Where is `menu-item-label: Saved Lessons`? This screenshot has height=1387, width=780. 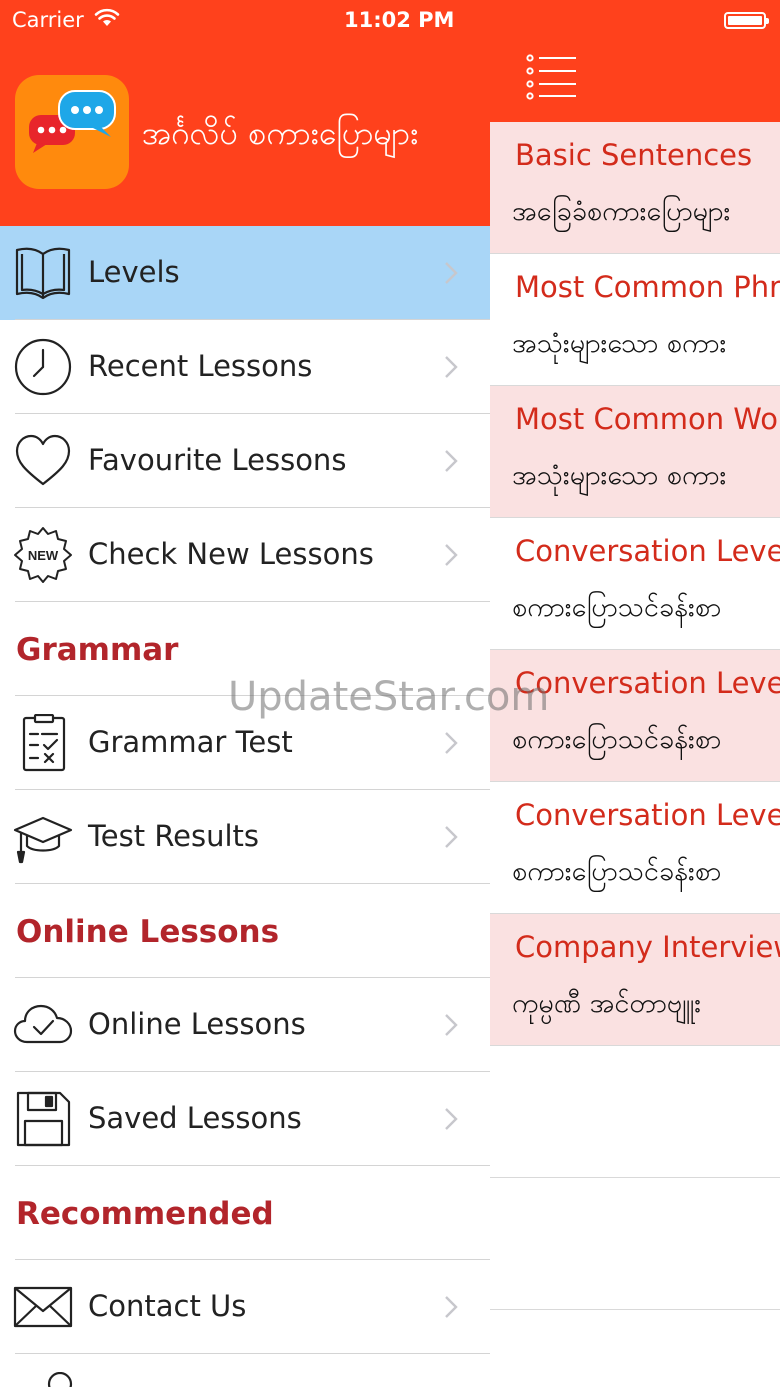
menu-item-label: Saved Lessons is located at coordinates (195, 1118).